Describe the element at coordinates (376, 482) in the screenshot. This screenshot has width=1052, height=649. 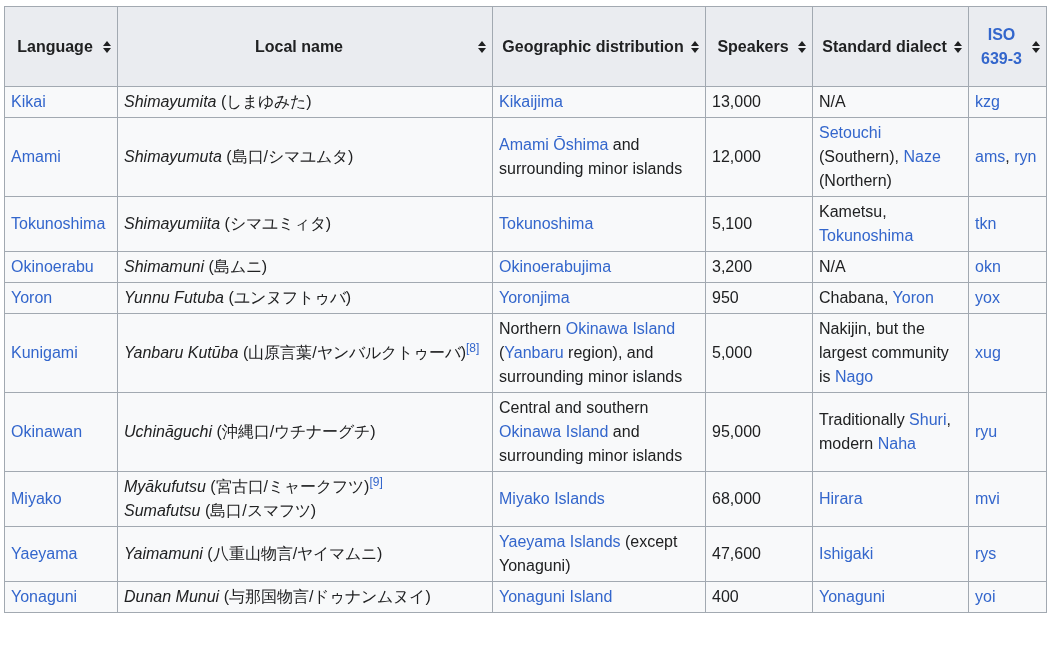
I see `reference-link: [9]` at that location.